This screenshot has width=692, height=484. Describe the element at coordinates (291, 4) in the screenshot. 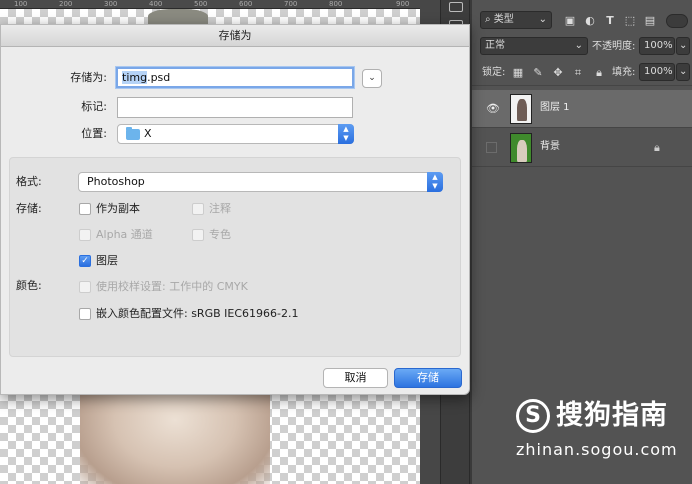

I see `ruler-tick: 700` at that location.